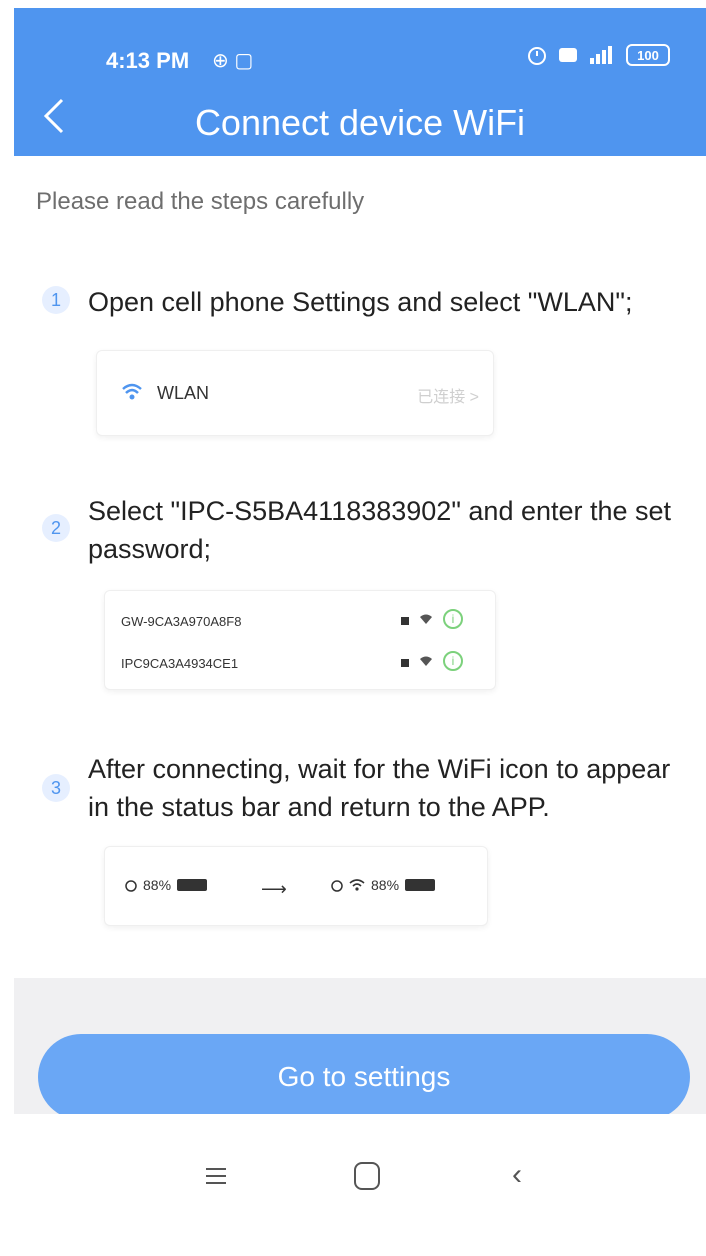  Describe the element at coordinates (296, 886) in the screenshot. I see `status-bar-preview-card: 88% ⟶ 88%` at that location.